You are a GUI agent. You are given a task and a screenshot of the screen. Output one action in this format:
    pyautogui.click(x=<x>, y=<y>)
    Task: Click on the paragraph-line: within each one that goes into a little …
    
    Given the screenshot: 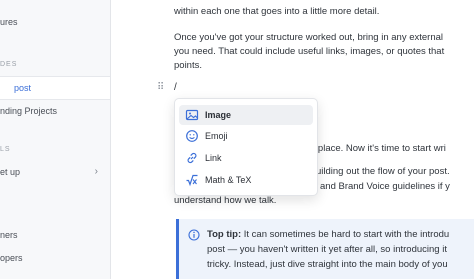 What is the action you would take?
    pyautogui.click(x=277, y=11)
    